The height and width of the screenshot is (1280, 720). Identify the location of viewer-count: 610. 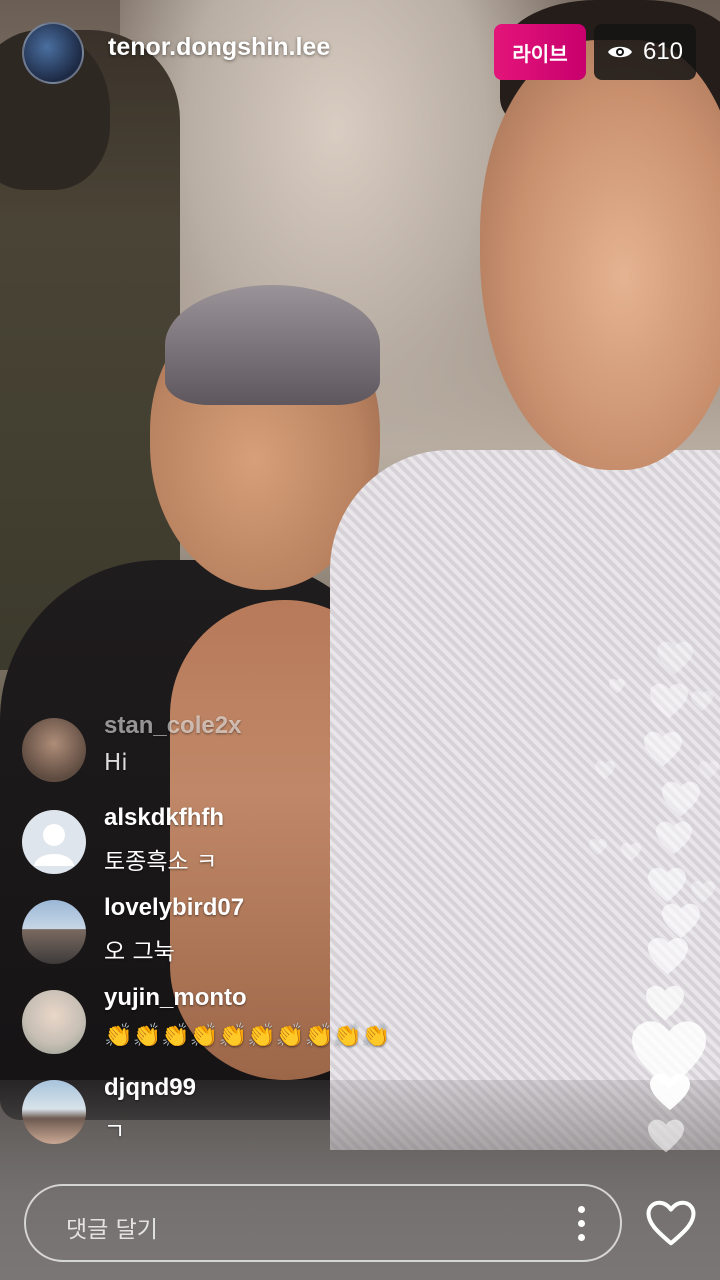
(663, 51).